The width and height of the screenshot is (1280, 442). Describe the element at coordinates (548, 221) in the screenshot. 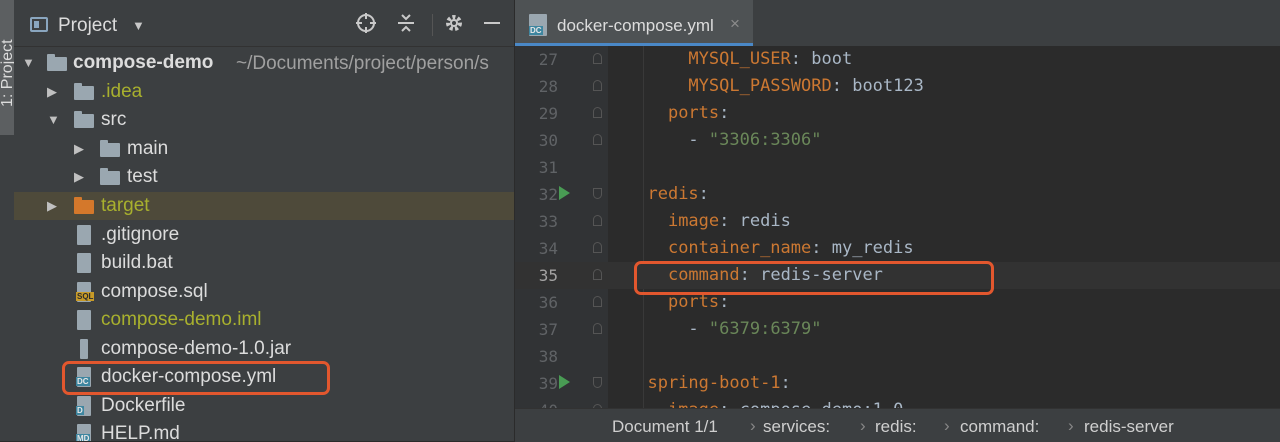

I see `line-number: 33` at that location.